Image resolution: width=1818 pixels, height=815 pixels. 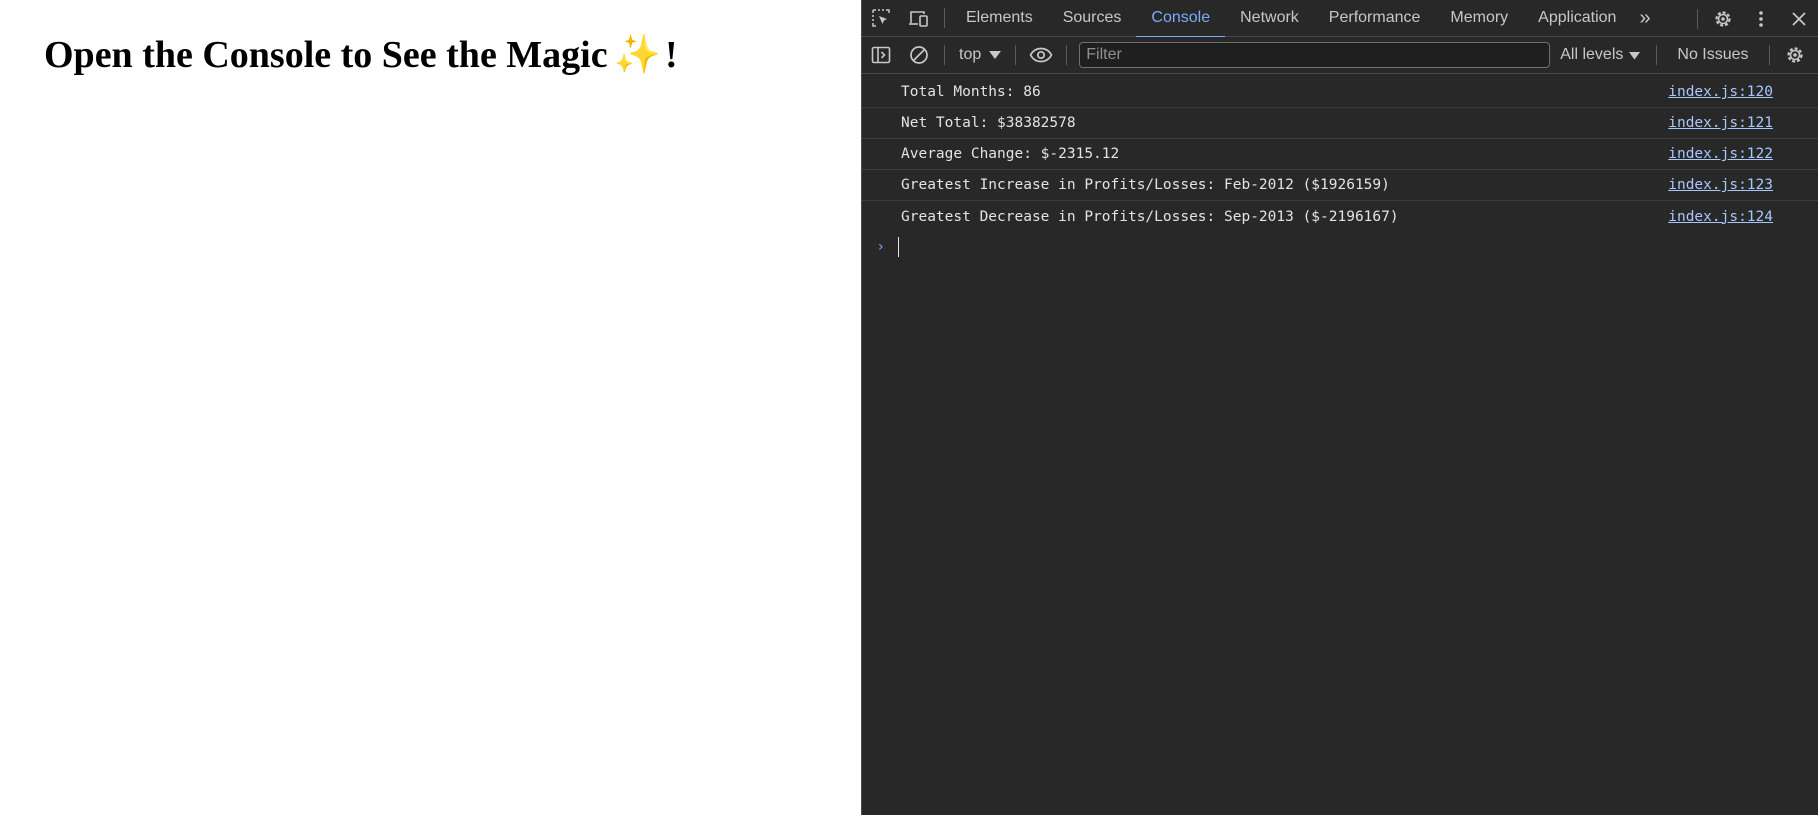 I want to click on tab-label: Performance, so click(x=1374, y=17).